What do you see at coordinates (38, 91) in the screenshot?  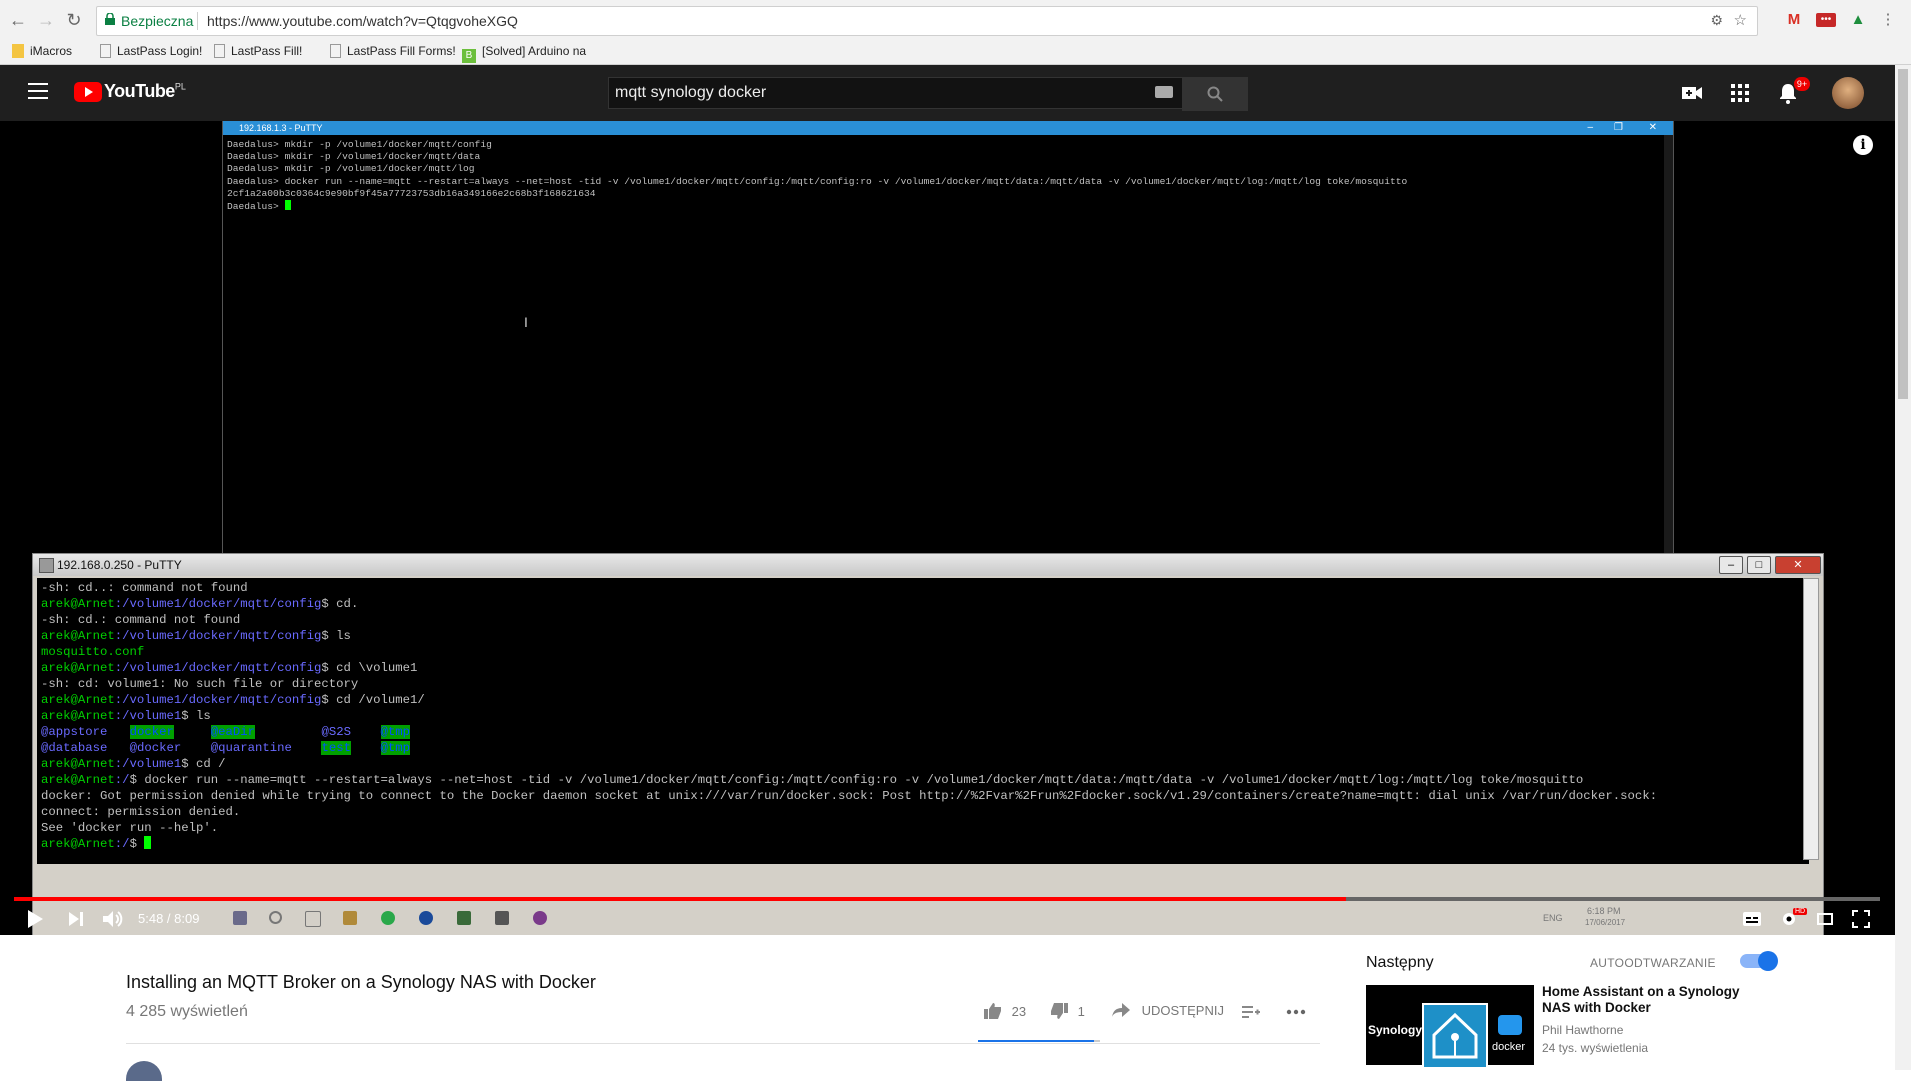 I see `hamburger-menu-icon` at bounding box center [38, 91].